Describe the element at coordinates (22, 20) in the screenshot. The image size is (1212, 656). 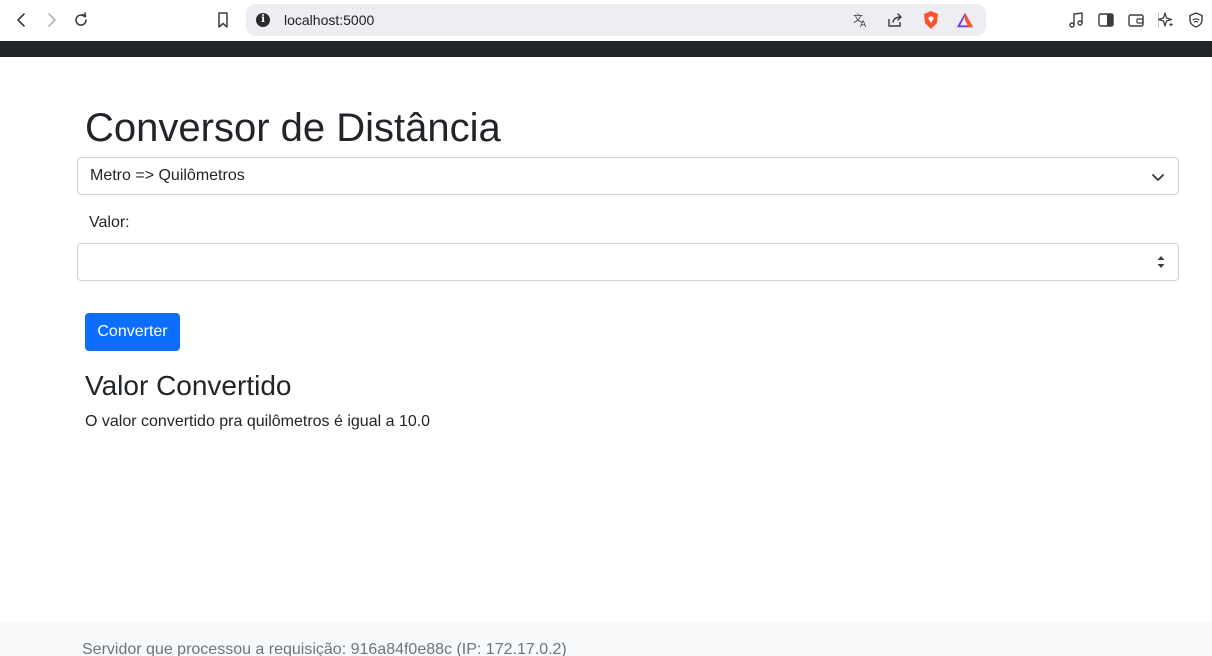
I see `back-icon` at that location.